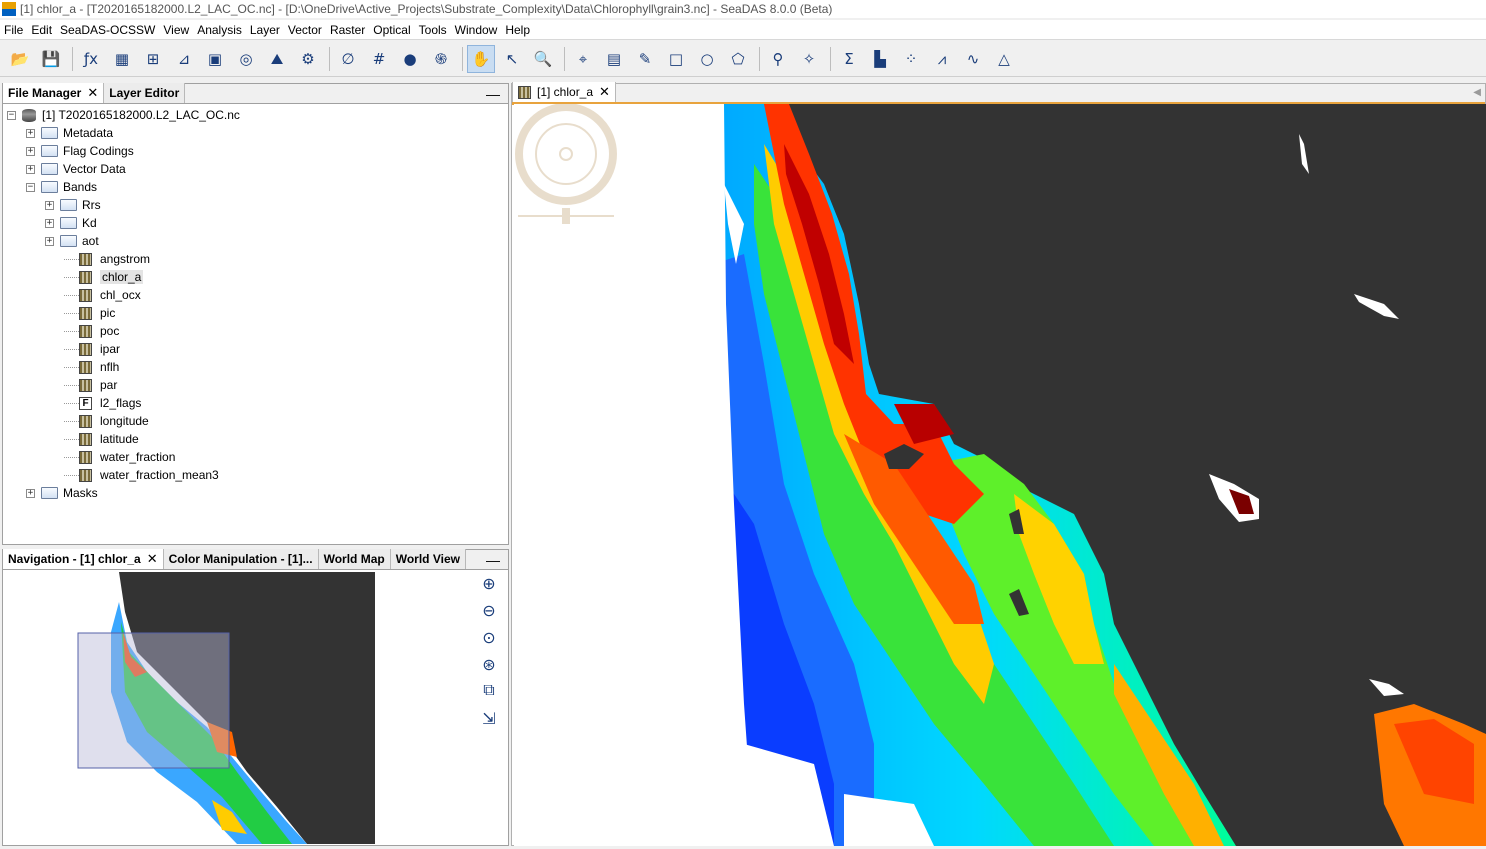 The height and width of the screenshot is (849, 1486). Describe the element at coordinates (441, 59) in the screenshot. I see `fingerprint-button: ֍` at that location.